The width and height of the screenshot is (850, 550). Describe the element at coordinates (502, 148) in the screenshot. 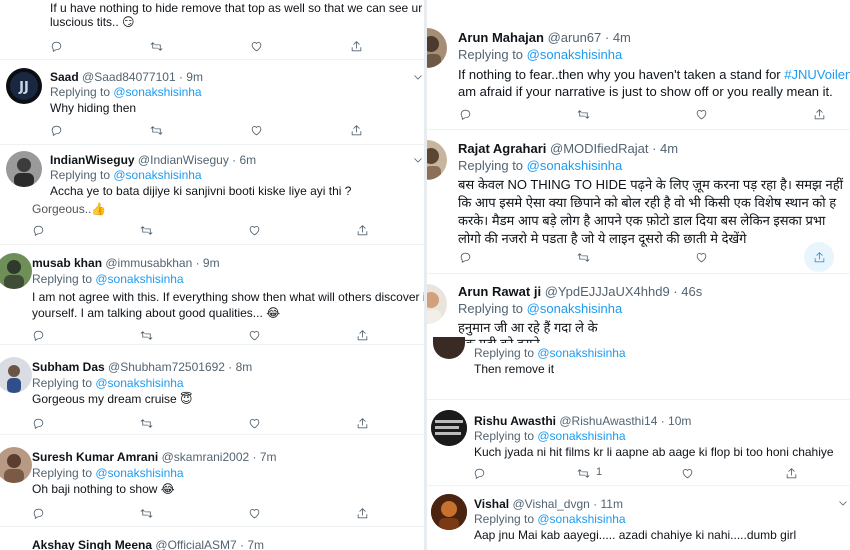

I see `user-name: Rajat Agrahari` at that location.